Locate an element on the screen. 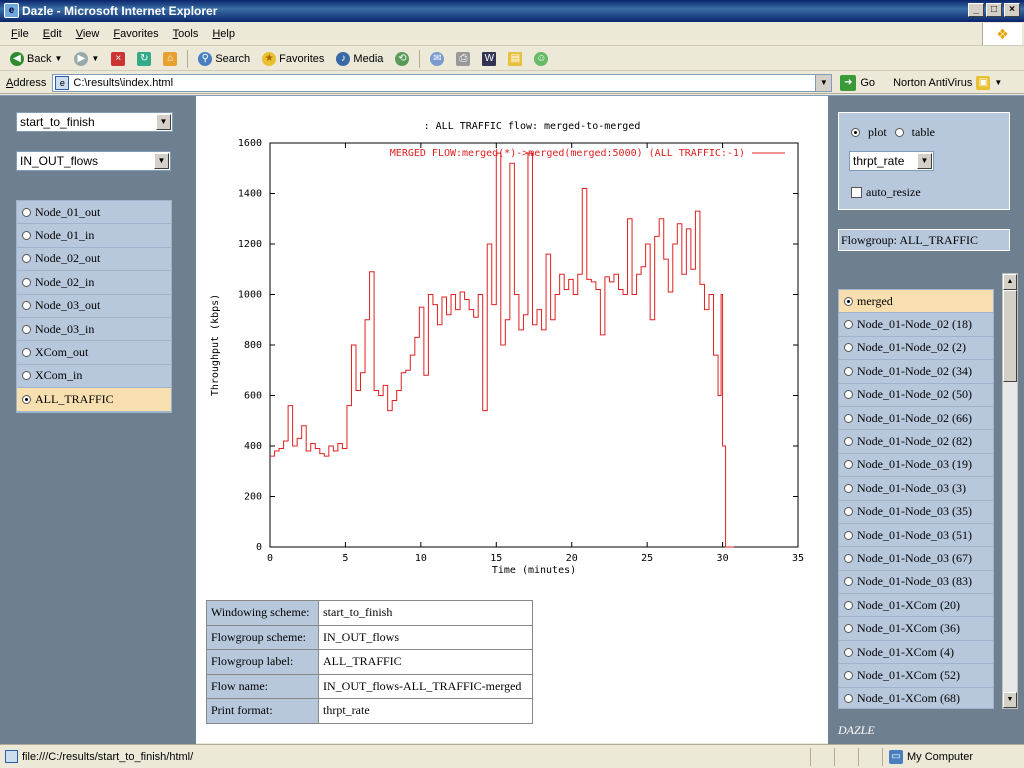 The height and width of the screenshot is (768, 1024). radio-item: Node_02_in is located at coordinates (94, 283).